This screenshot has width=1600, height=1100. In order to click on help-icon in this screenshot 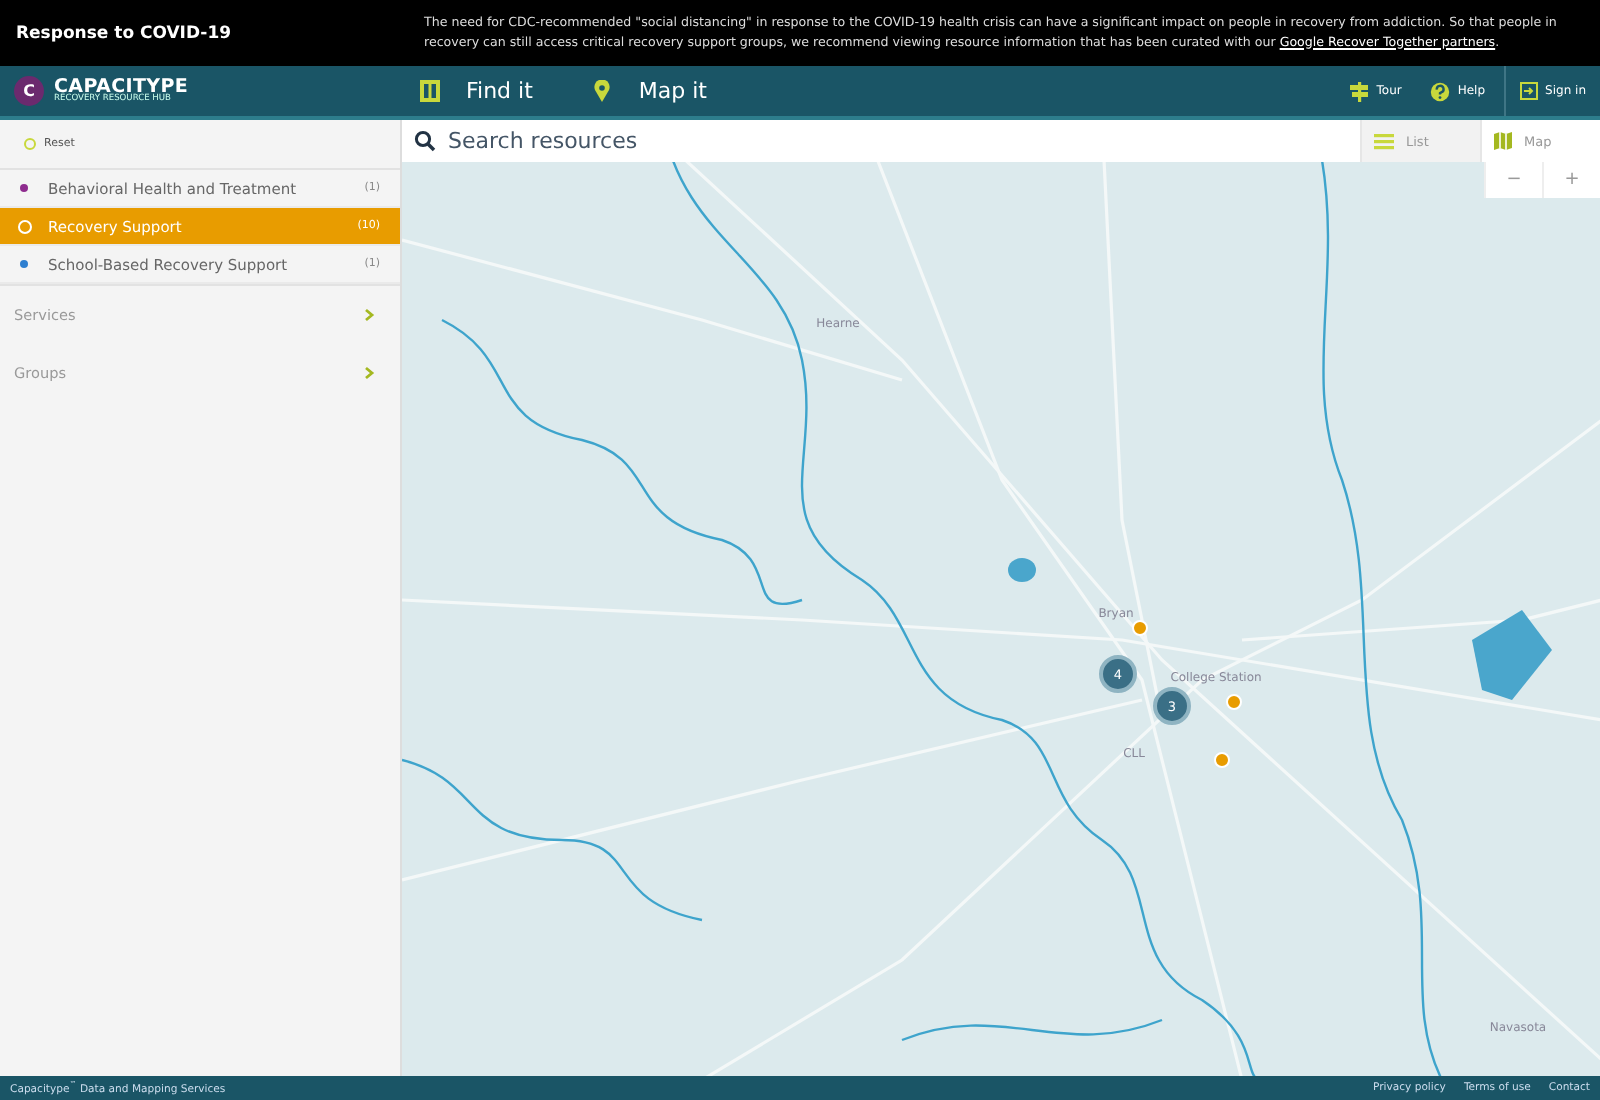, I will do `click(1439, 91)`.